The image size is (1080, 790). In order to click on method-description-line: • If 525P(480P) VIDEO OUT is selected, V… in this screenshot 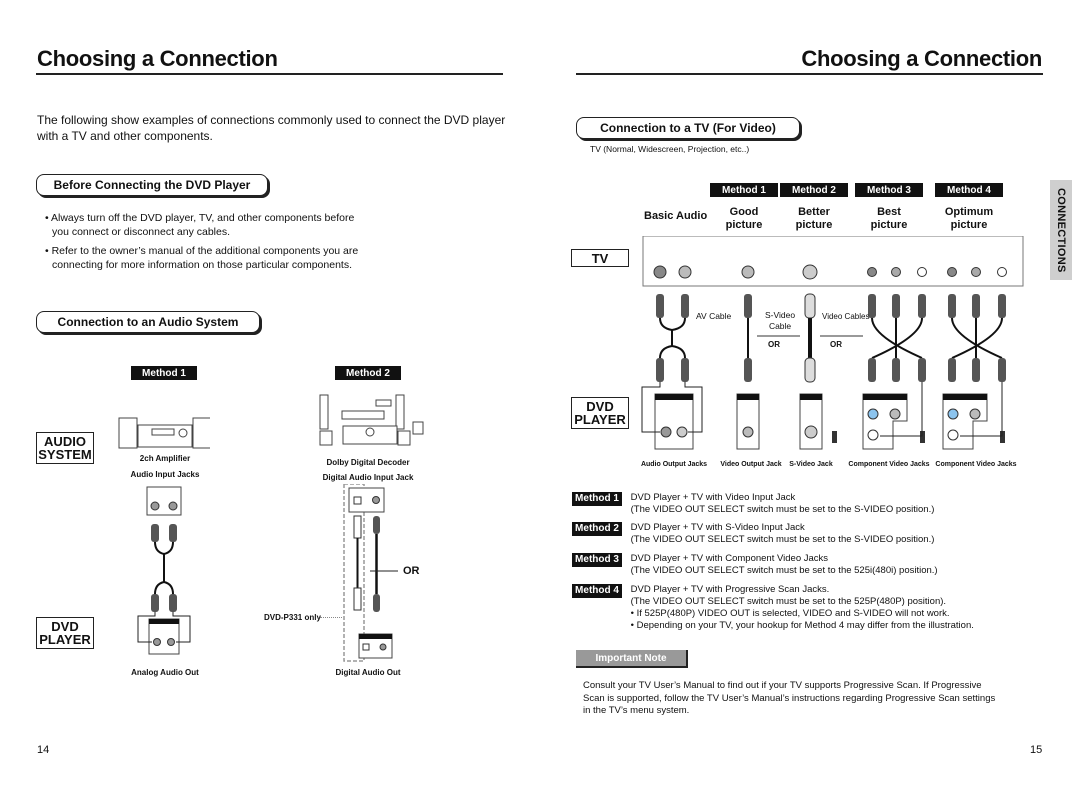, I will do `click(790, 613)`.